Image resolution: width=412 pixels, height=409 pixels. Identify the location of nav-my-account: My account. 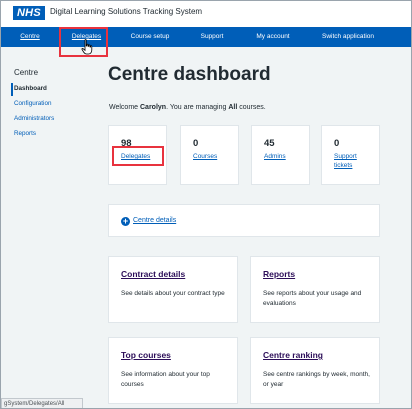
(273, 37).